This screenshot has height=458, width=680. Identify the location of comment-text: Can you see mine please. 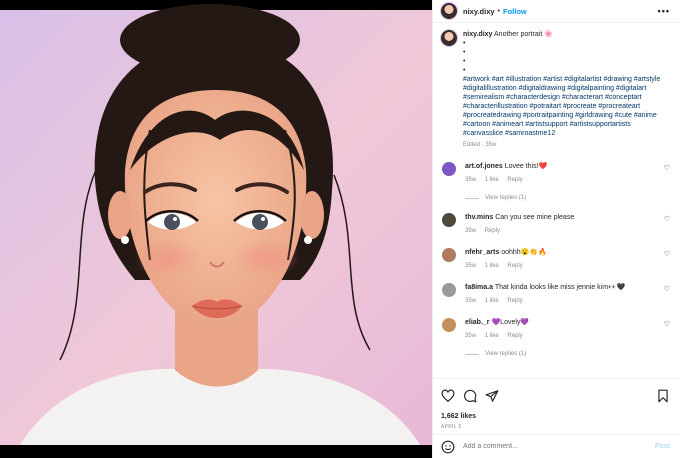
(535, 217).